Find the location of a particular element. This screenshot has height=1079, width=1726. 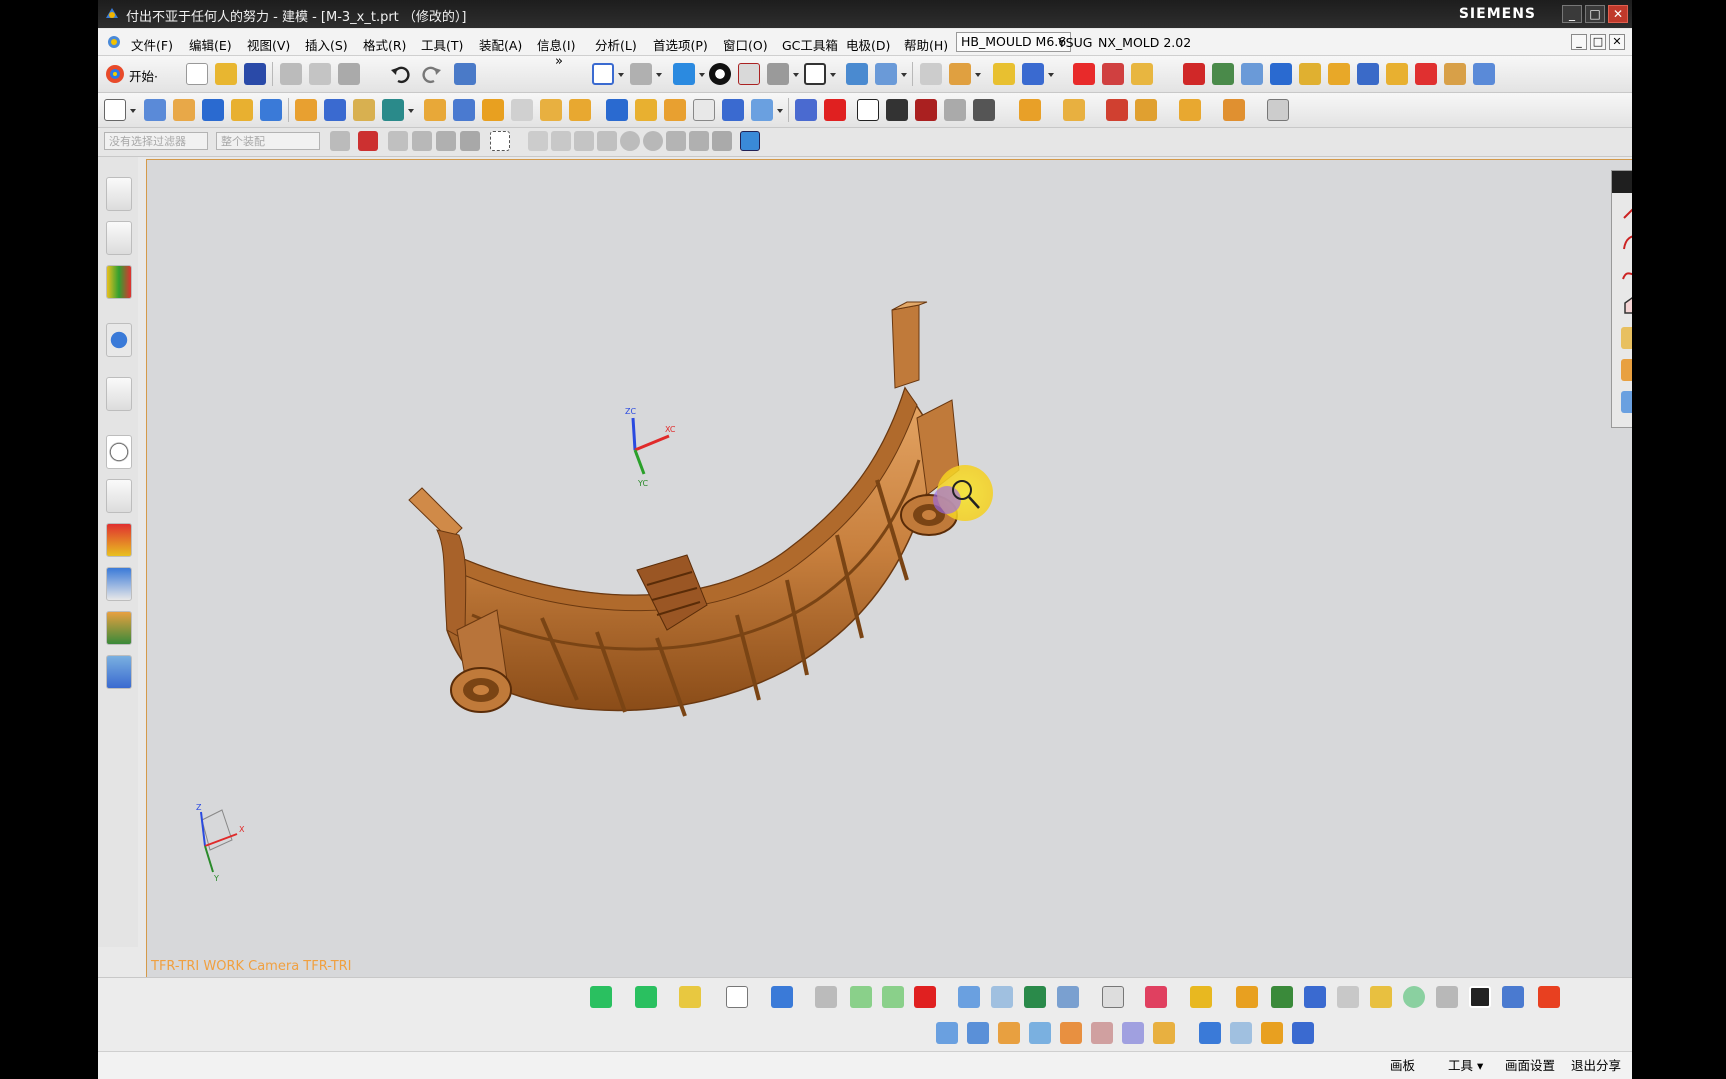

screen-settings-button: 画面设置 is located at coordinates (1530, 1064).